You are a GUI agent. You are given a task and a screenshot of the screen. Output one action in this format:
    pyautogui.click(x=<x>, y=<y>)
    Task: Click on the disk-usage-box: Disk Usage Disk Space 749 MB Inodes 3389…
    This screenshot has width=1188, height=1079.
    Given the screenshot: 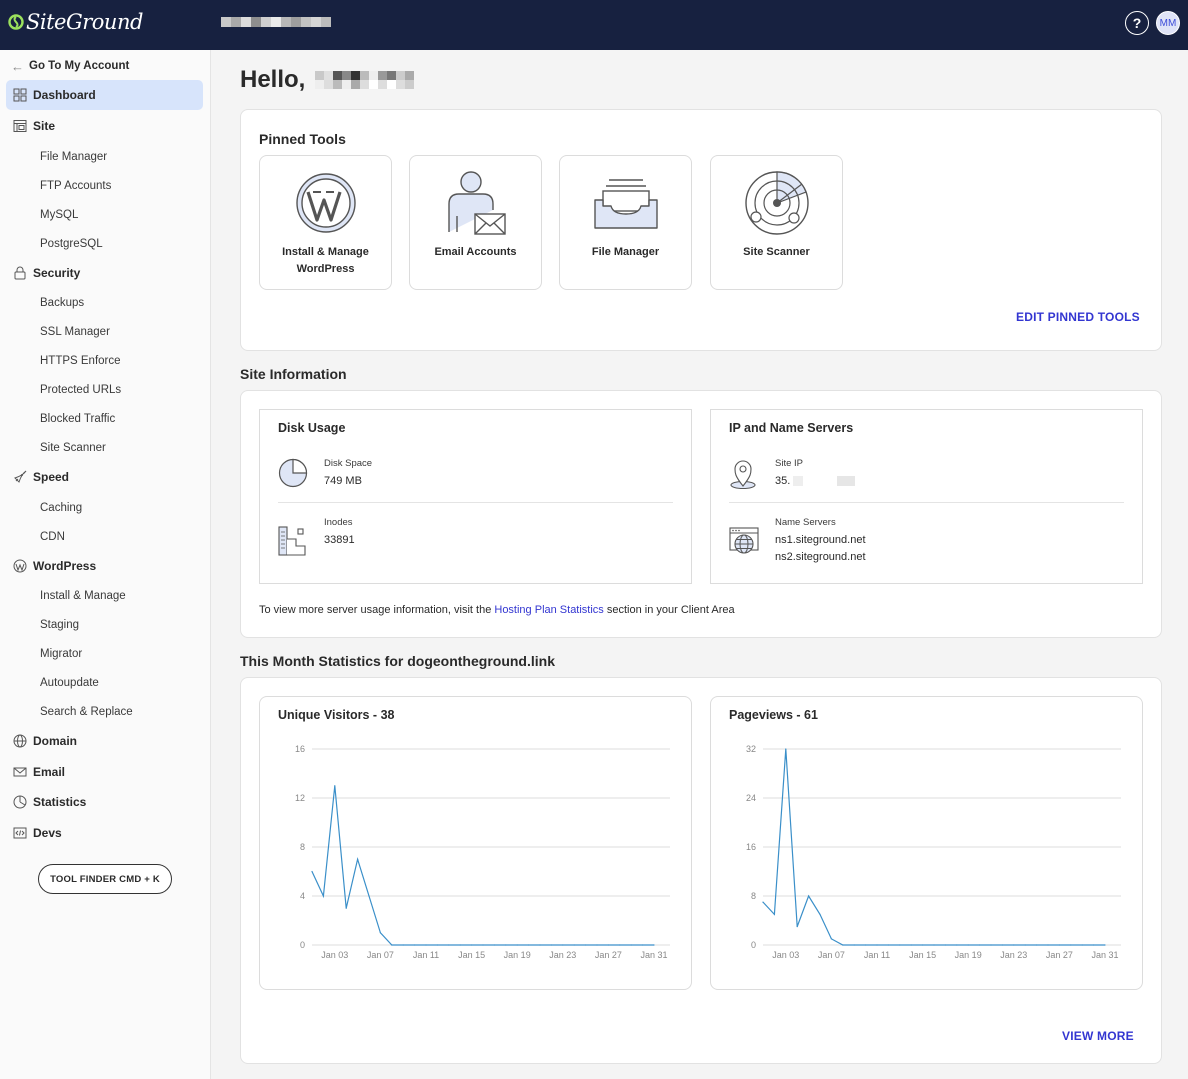 What is the action you would take?
    pyautogui.click(x=475, y=496)
    